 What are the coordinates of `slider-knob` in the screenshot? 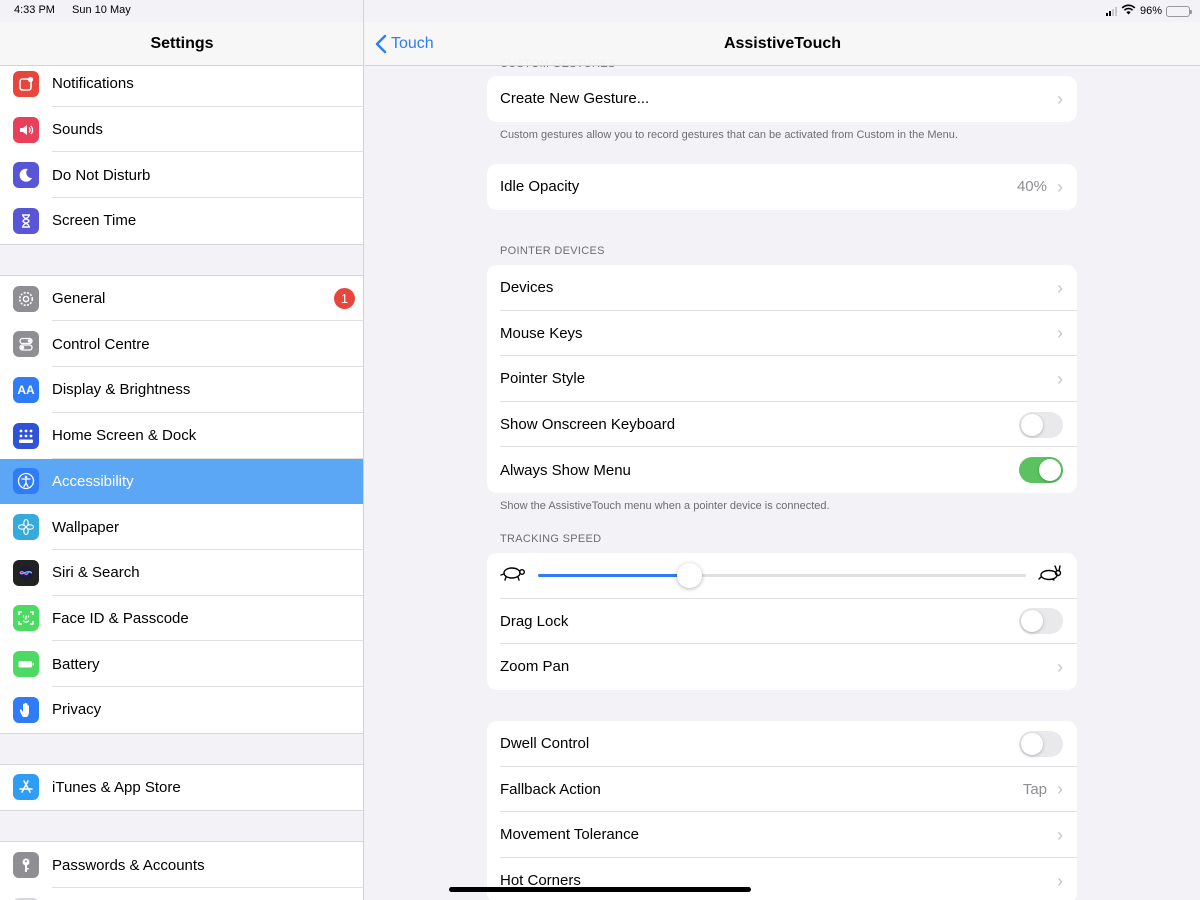 It's located at (690, 576).